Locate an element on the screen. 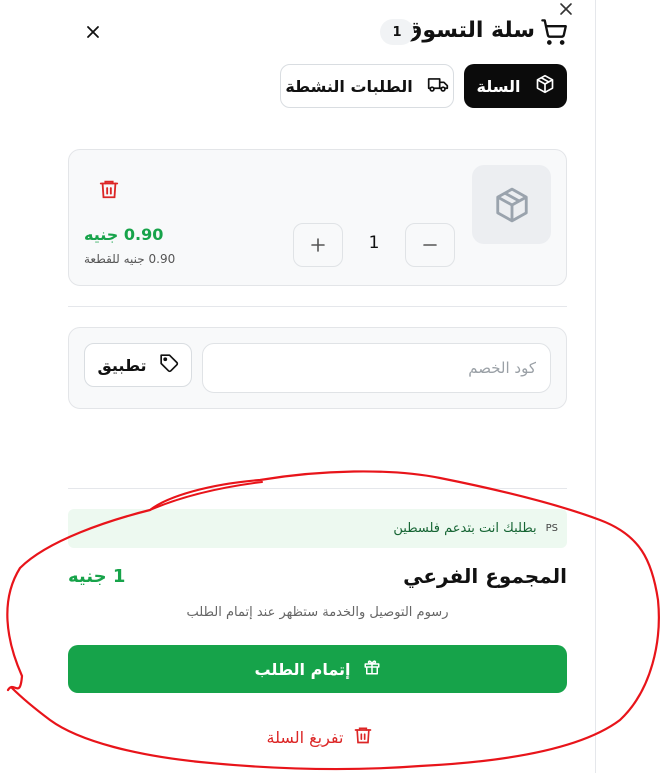 The width and height of the screenshot is (663, 773). plus-icon is located at coordinates (318, 245).